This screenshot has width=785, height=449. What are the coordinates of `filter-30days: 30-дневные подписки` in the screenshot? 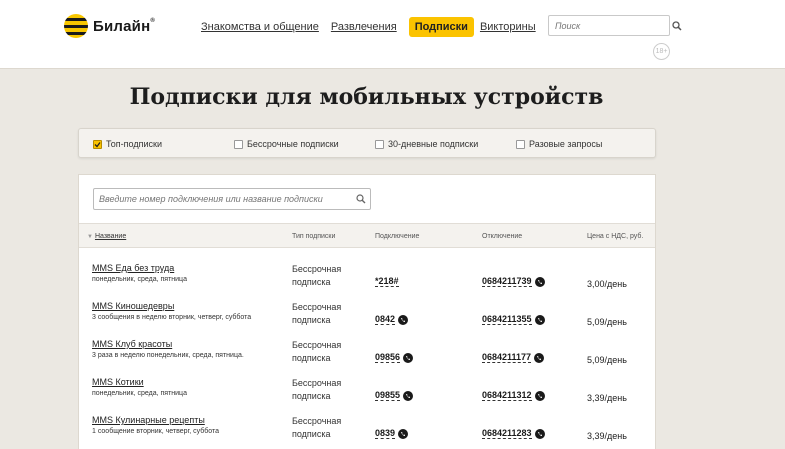 It's located at (426, 144).